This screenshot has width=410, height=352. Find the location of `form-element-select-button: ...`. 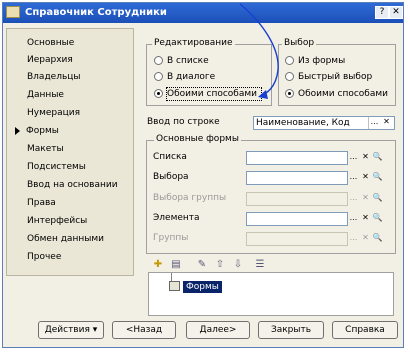

form-element-select-button: ... is located at coordinates (353, 219).